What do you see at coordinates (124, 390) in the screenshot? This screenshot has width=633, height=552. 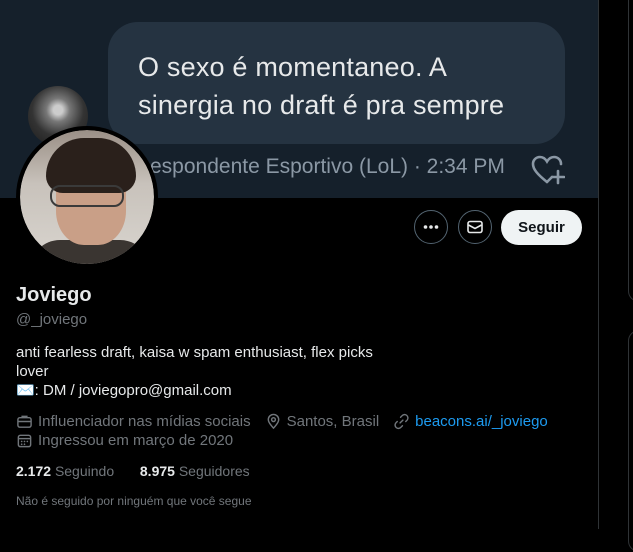 I see `bio-line-3: ✉️: DM / joviegopro@gmail.com` at bounding box center [124, 390].